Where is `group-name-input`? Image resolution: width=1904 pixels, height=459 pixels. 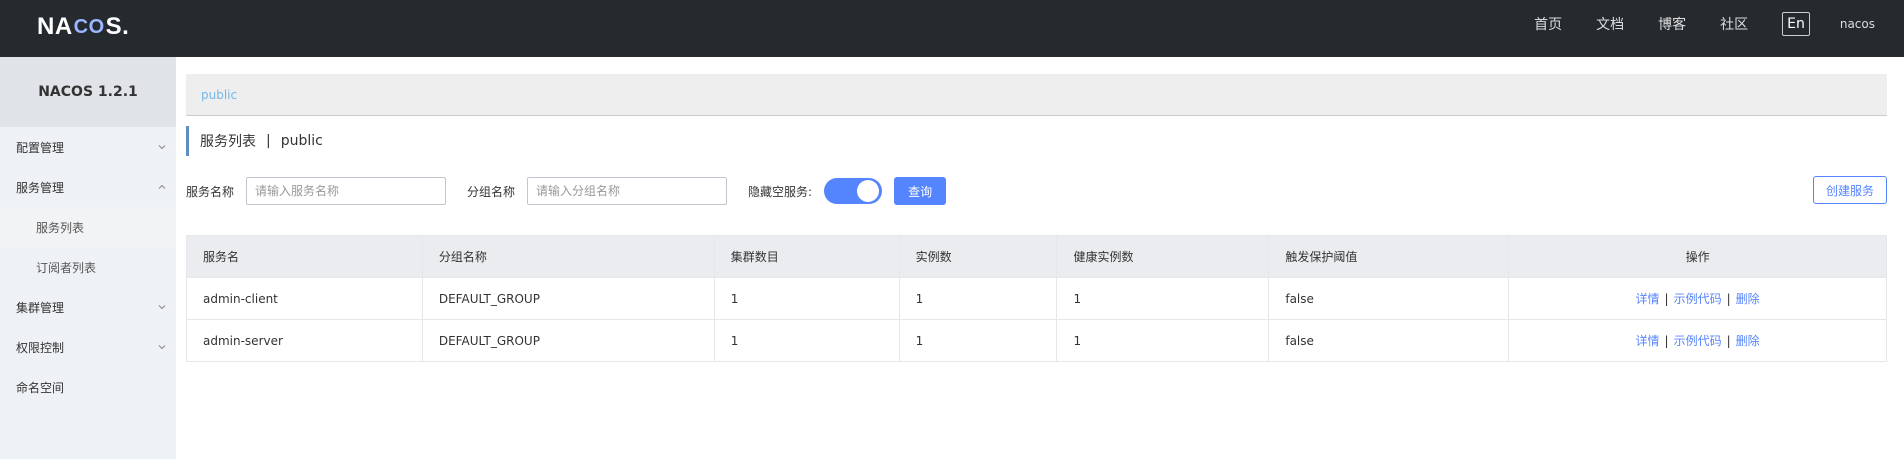
group-name-input is located at coordinates (627, 191).